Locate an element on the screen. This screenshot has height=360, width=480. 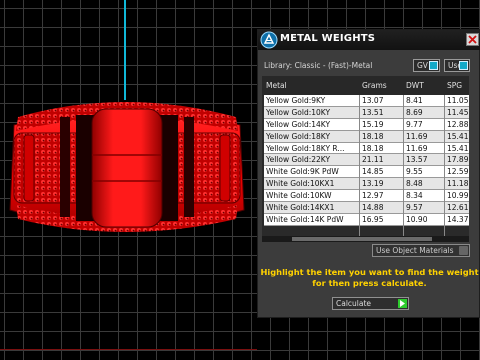
metal-cell: Yellow Gold:14KY is located at coordinates (298, 124).